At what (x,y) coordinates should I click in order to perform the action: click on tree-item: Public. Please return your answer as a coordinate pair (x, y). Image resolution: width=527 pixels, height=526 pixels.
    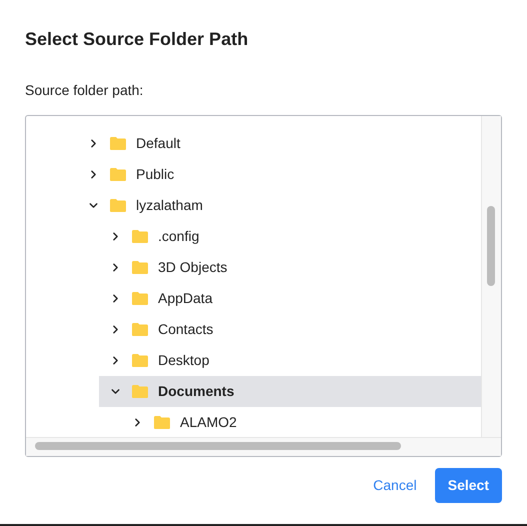
    Looking at the image, I should click on (279, 174).